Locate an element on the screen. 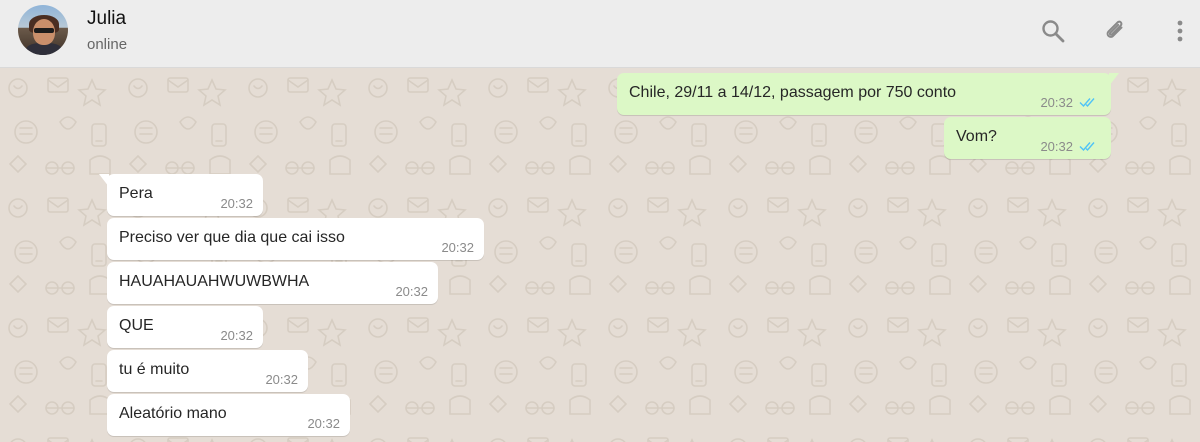 The height and width of the screenshot is (442, 1200). message-text: Pera is located at coordinates (136, 193).